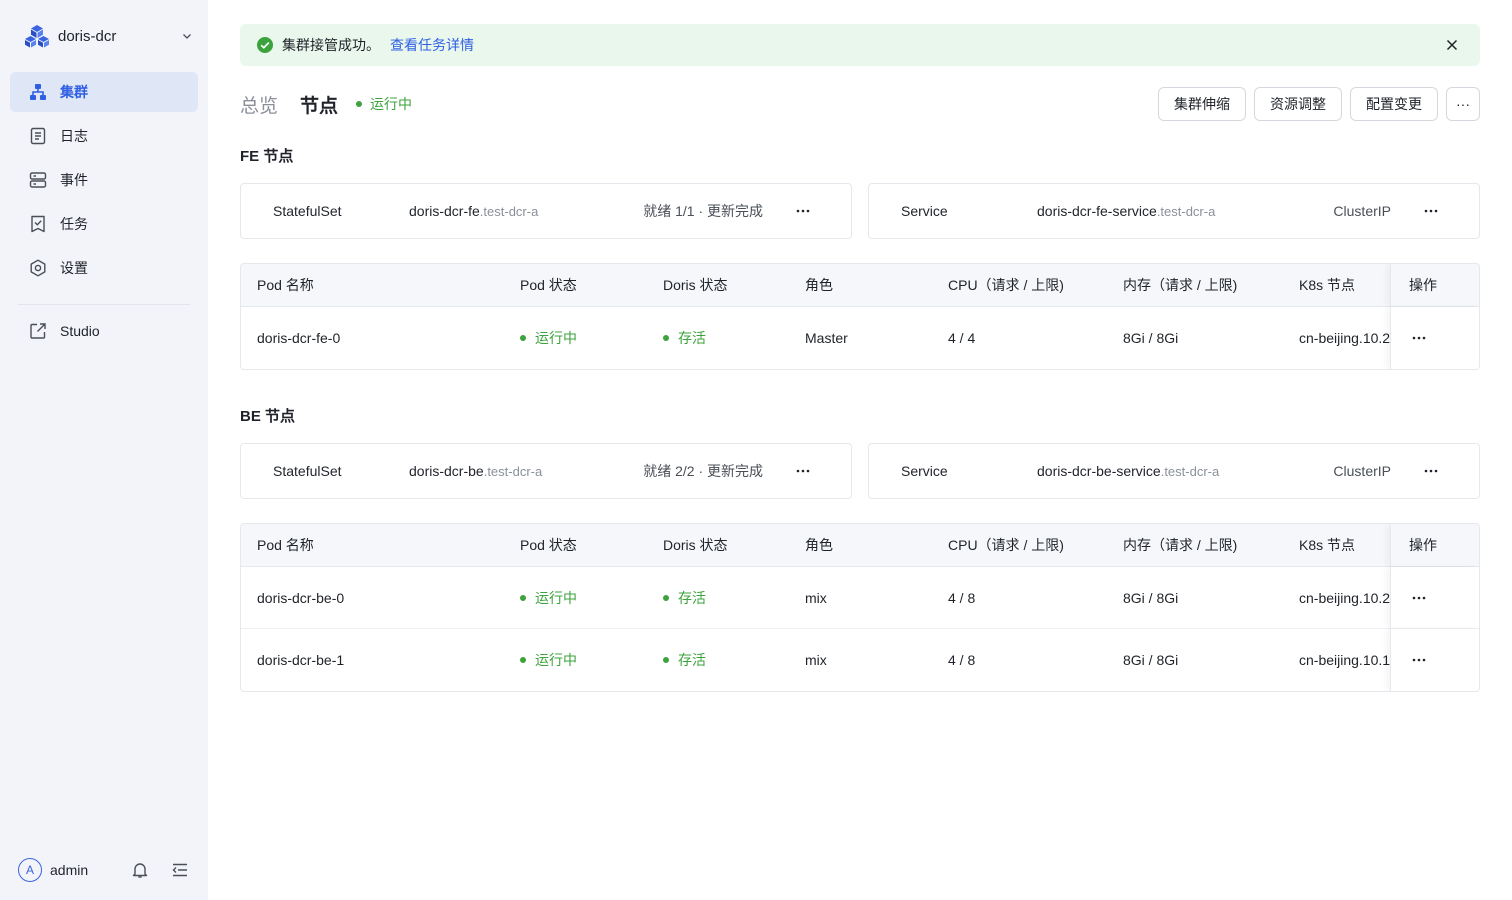 This screenshot has height=900, width=1512. What do you see at coordinates (1202, 104) in the screenshot?
I see `scale-cluster-button: 集群伸缩` at bounding box center [1202, 104].